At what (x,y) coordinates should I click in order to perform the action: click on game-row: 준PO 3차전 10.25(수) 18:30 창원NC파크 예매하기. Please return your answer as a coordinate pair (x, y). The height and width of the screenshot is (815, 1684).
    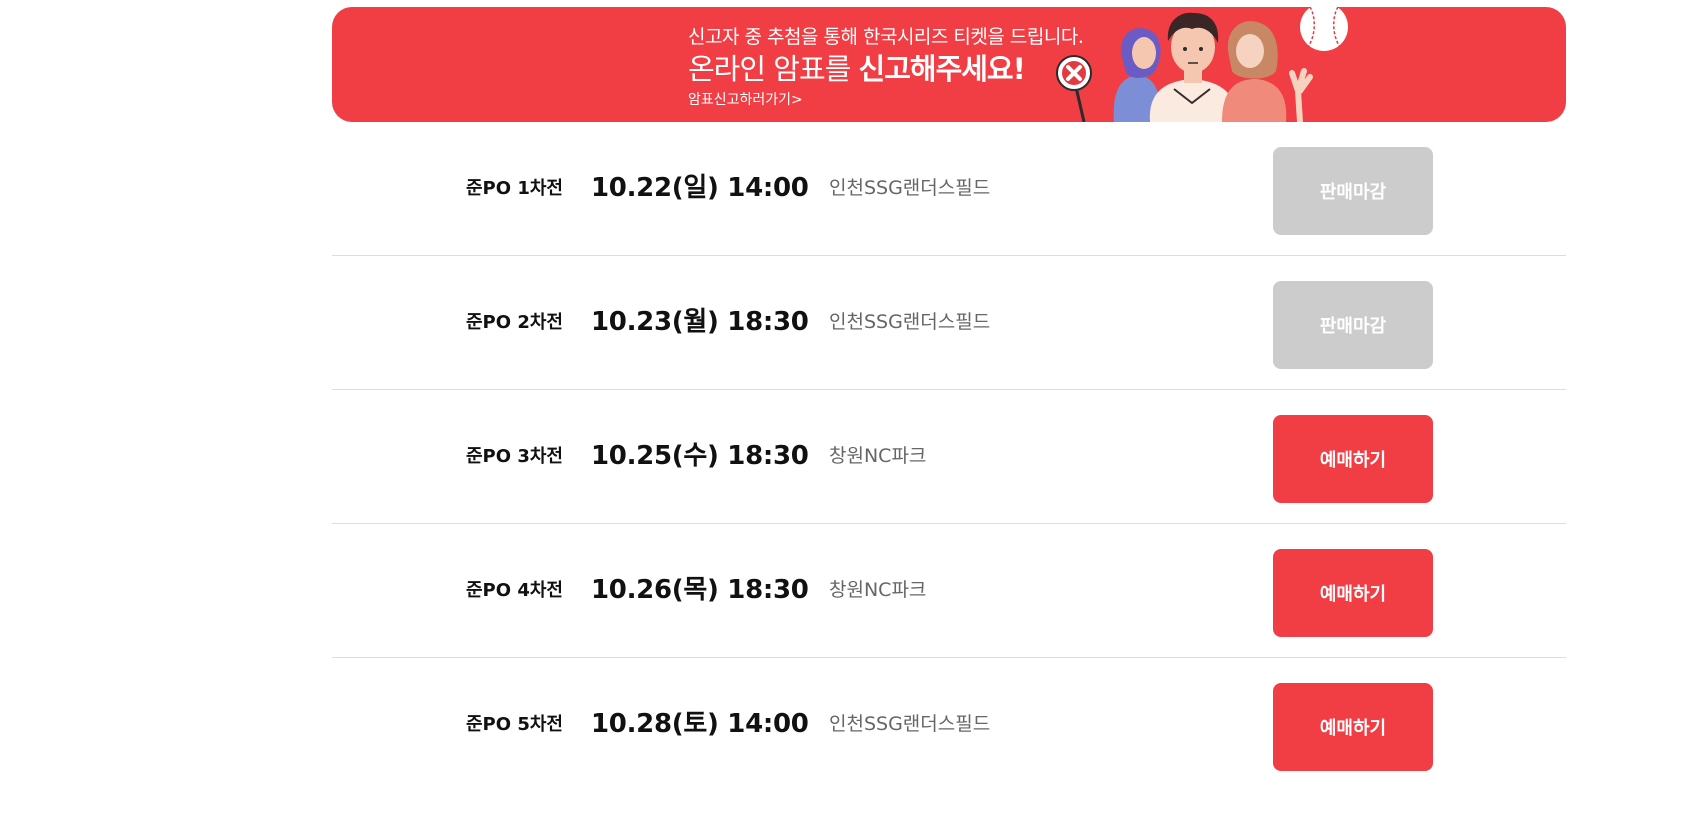
    Looking at the image, I should click on (949, 457).